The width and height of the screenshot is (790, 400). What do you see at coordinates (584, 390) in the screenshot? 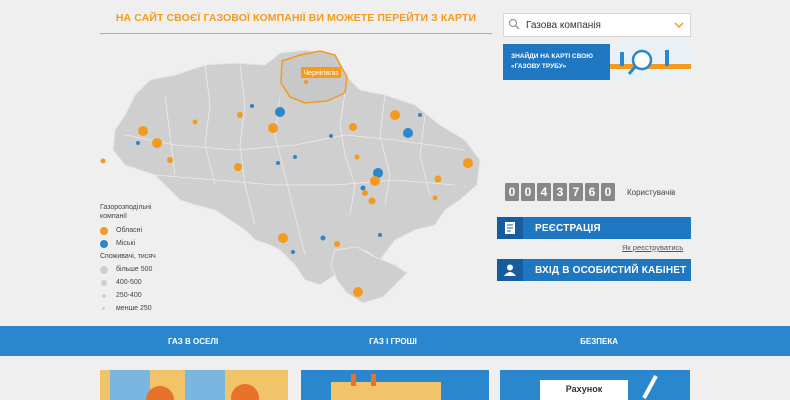
I see `bill-label: Рахунок` at bounding box center [584, 390].